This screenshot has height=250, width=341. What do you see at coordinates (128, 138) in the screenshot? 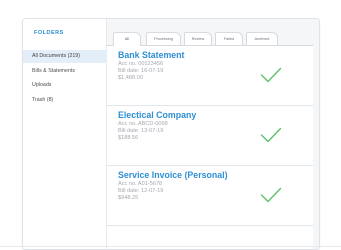
I see `amount: $188.56` at bounding box center [128, 138].